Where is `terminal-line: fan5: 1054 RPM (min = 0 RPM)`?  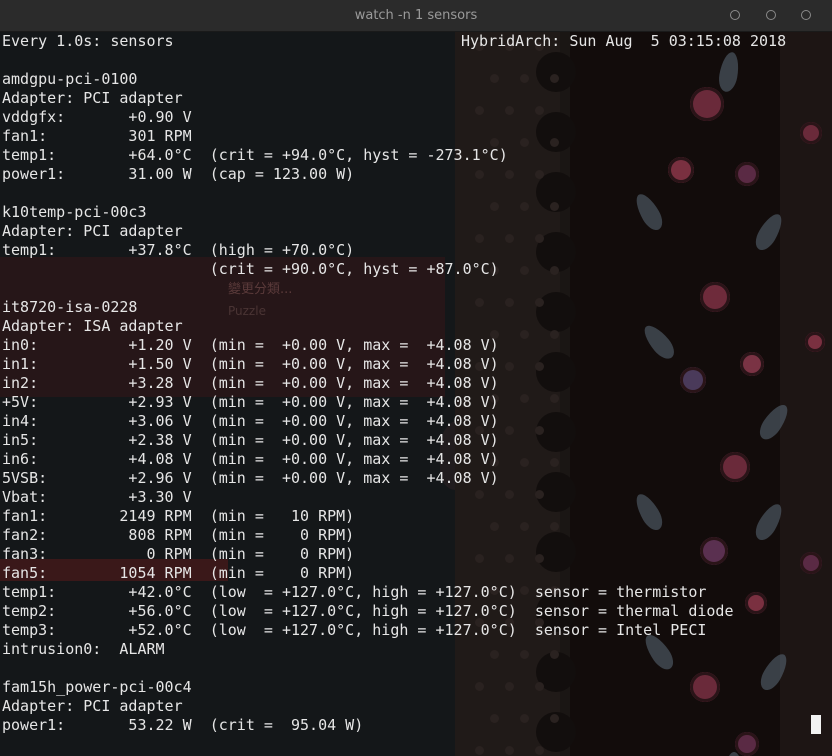 terminal-line: fan5: 1054 RPM (min = 0 RPM) is located at coordinates (178, 573).